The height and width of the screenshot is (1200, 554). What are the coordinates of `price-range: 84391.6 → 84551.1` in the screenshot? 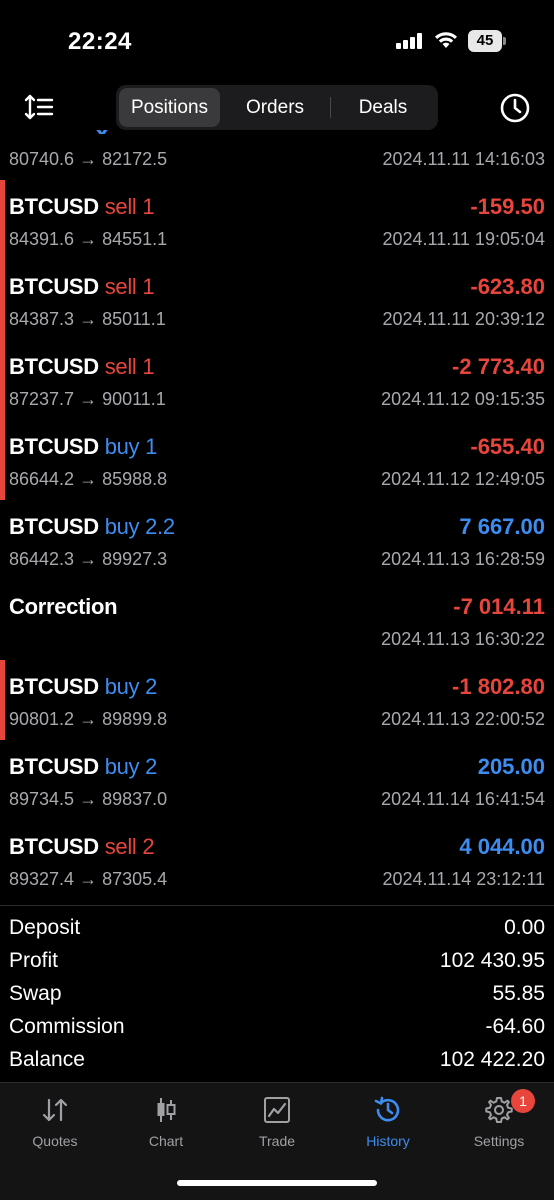 It's located at (88, 239).